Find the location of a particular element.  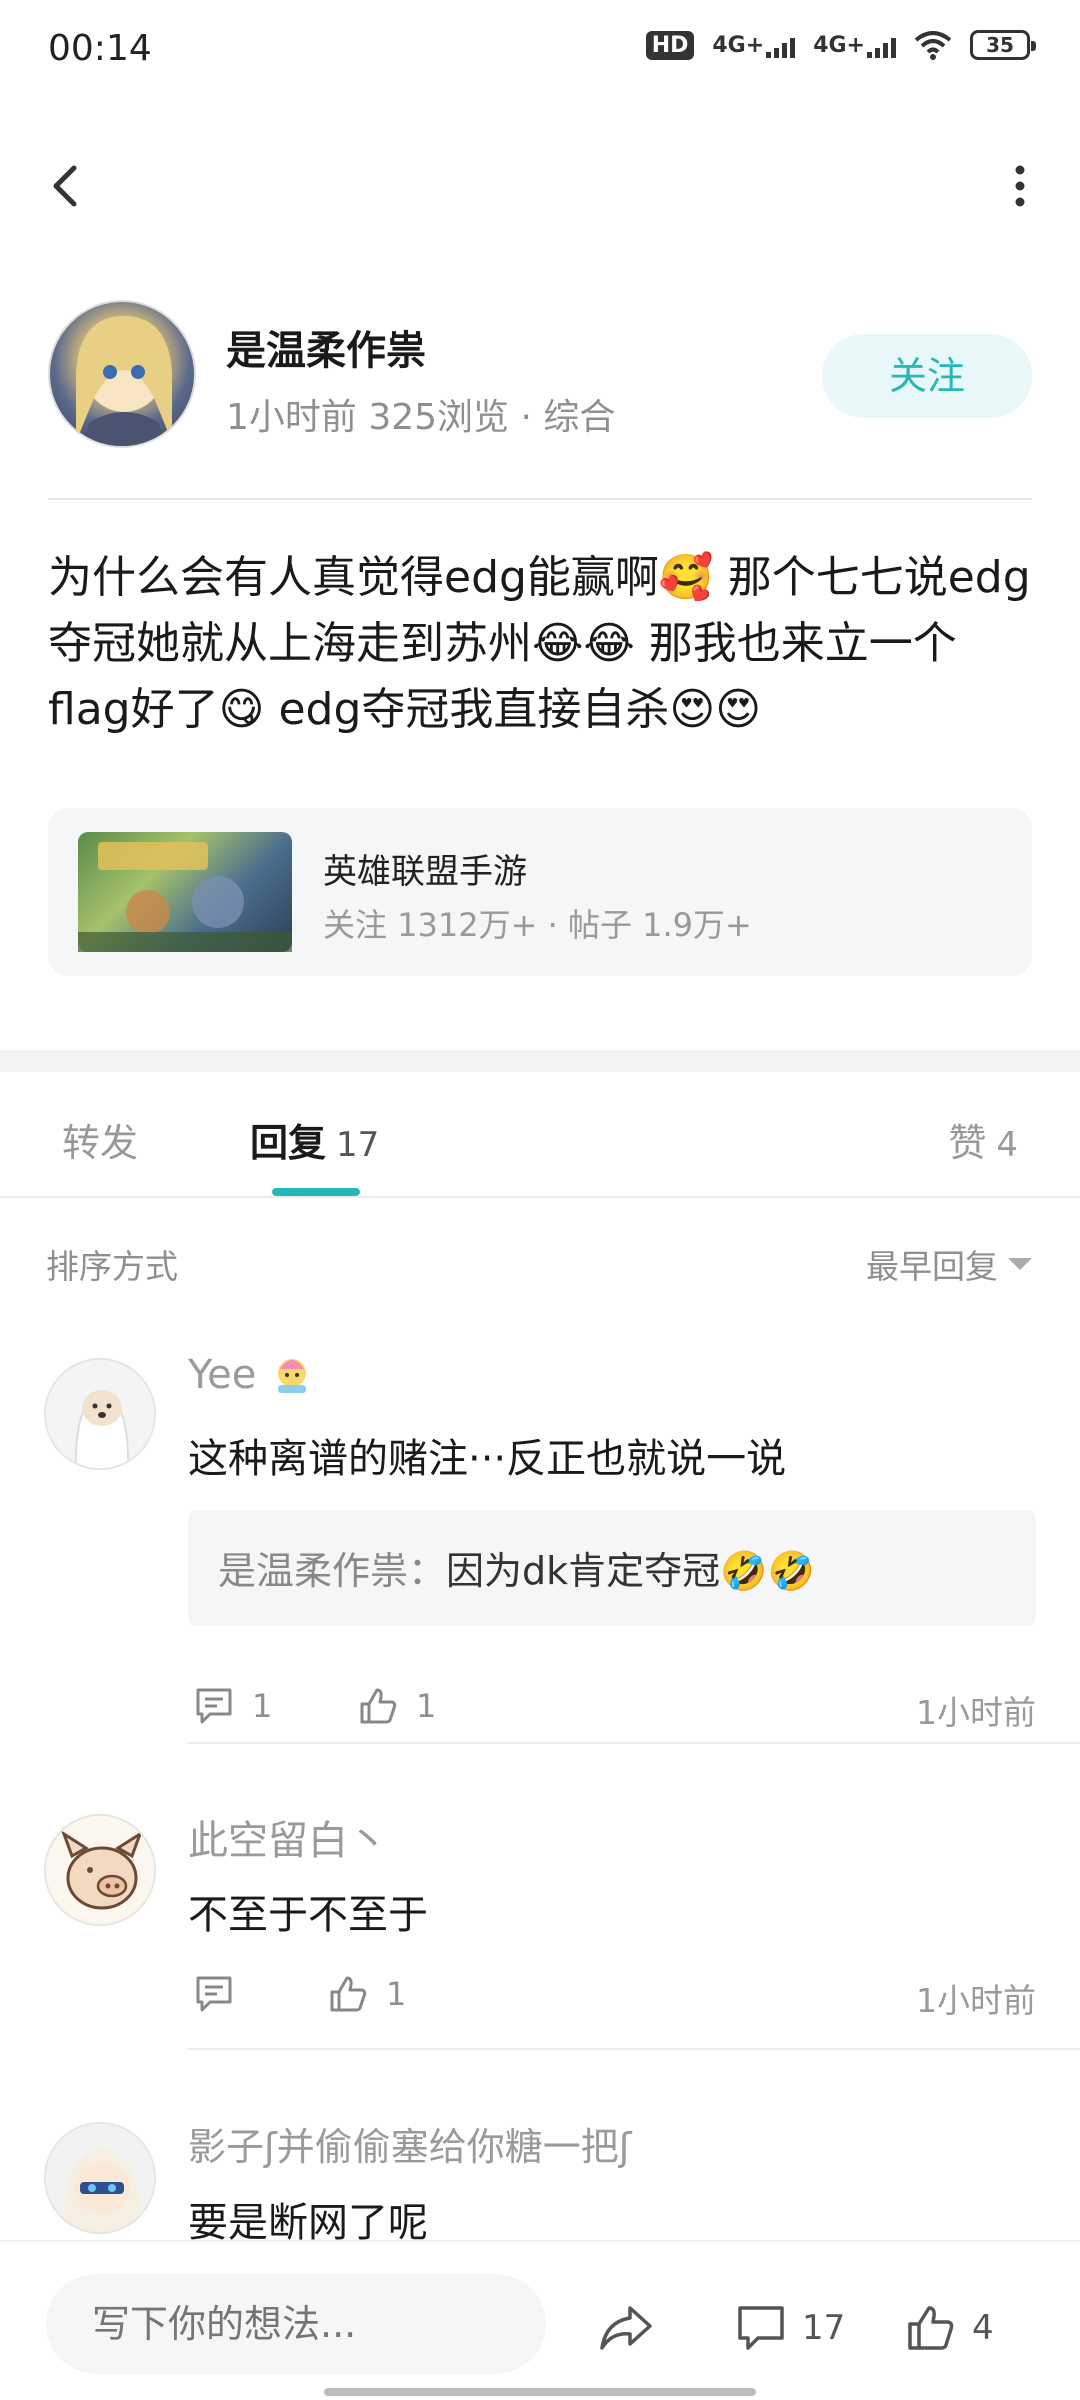

tab-reply: 回复 17 is located at coordinates (314, 1139).